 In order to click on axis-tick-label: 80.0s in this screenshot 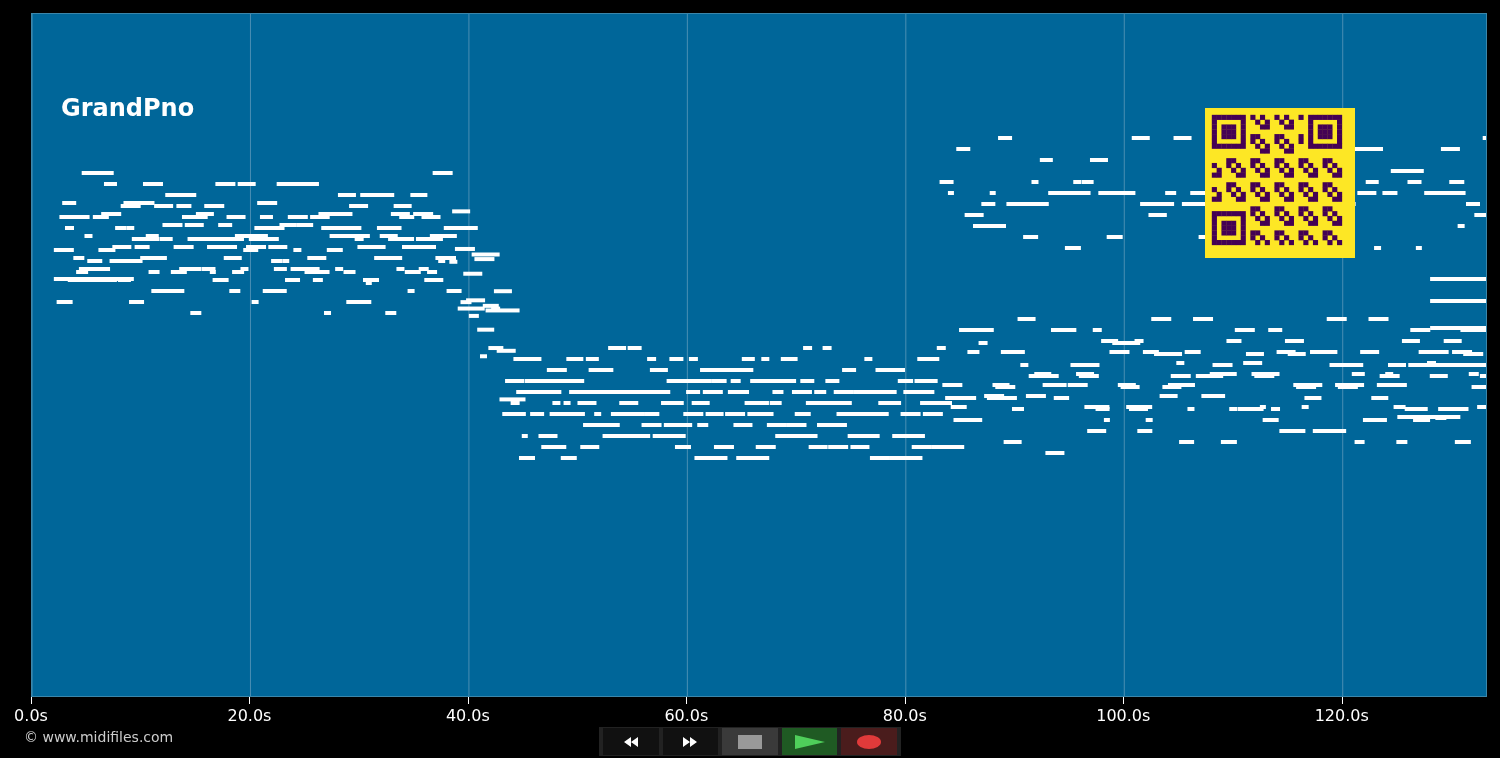, I will do `click(904, 715)`.